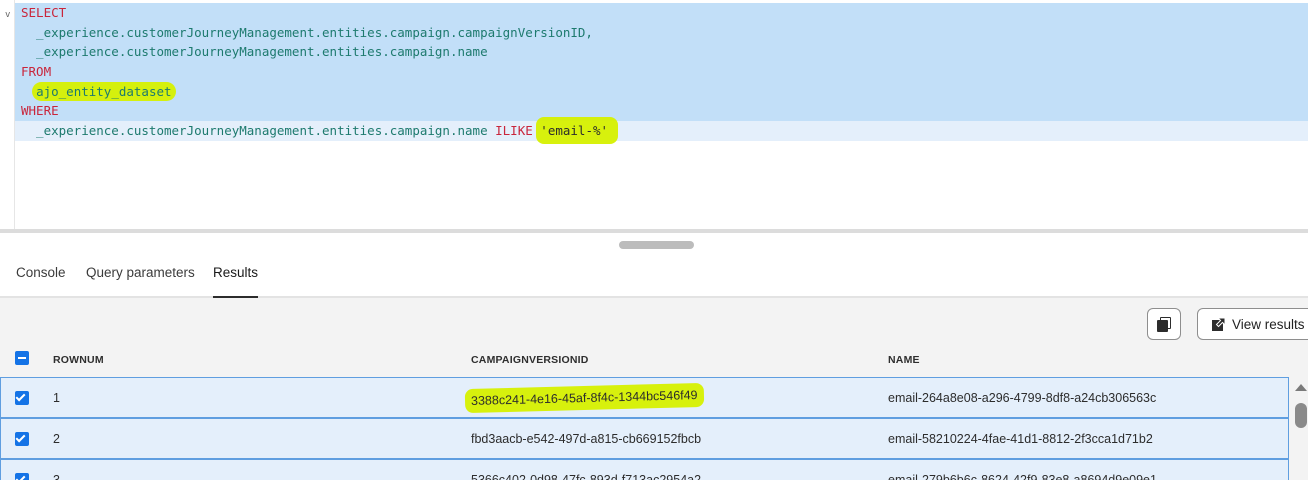 The image size is (1308, 480). Describe the element at coordinates (530, 360) in the screenshot. I see `column-header-campaignversionid: CAMPAIGNVERSIONID` at that location.